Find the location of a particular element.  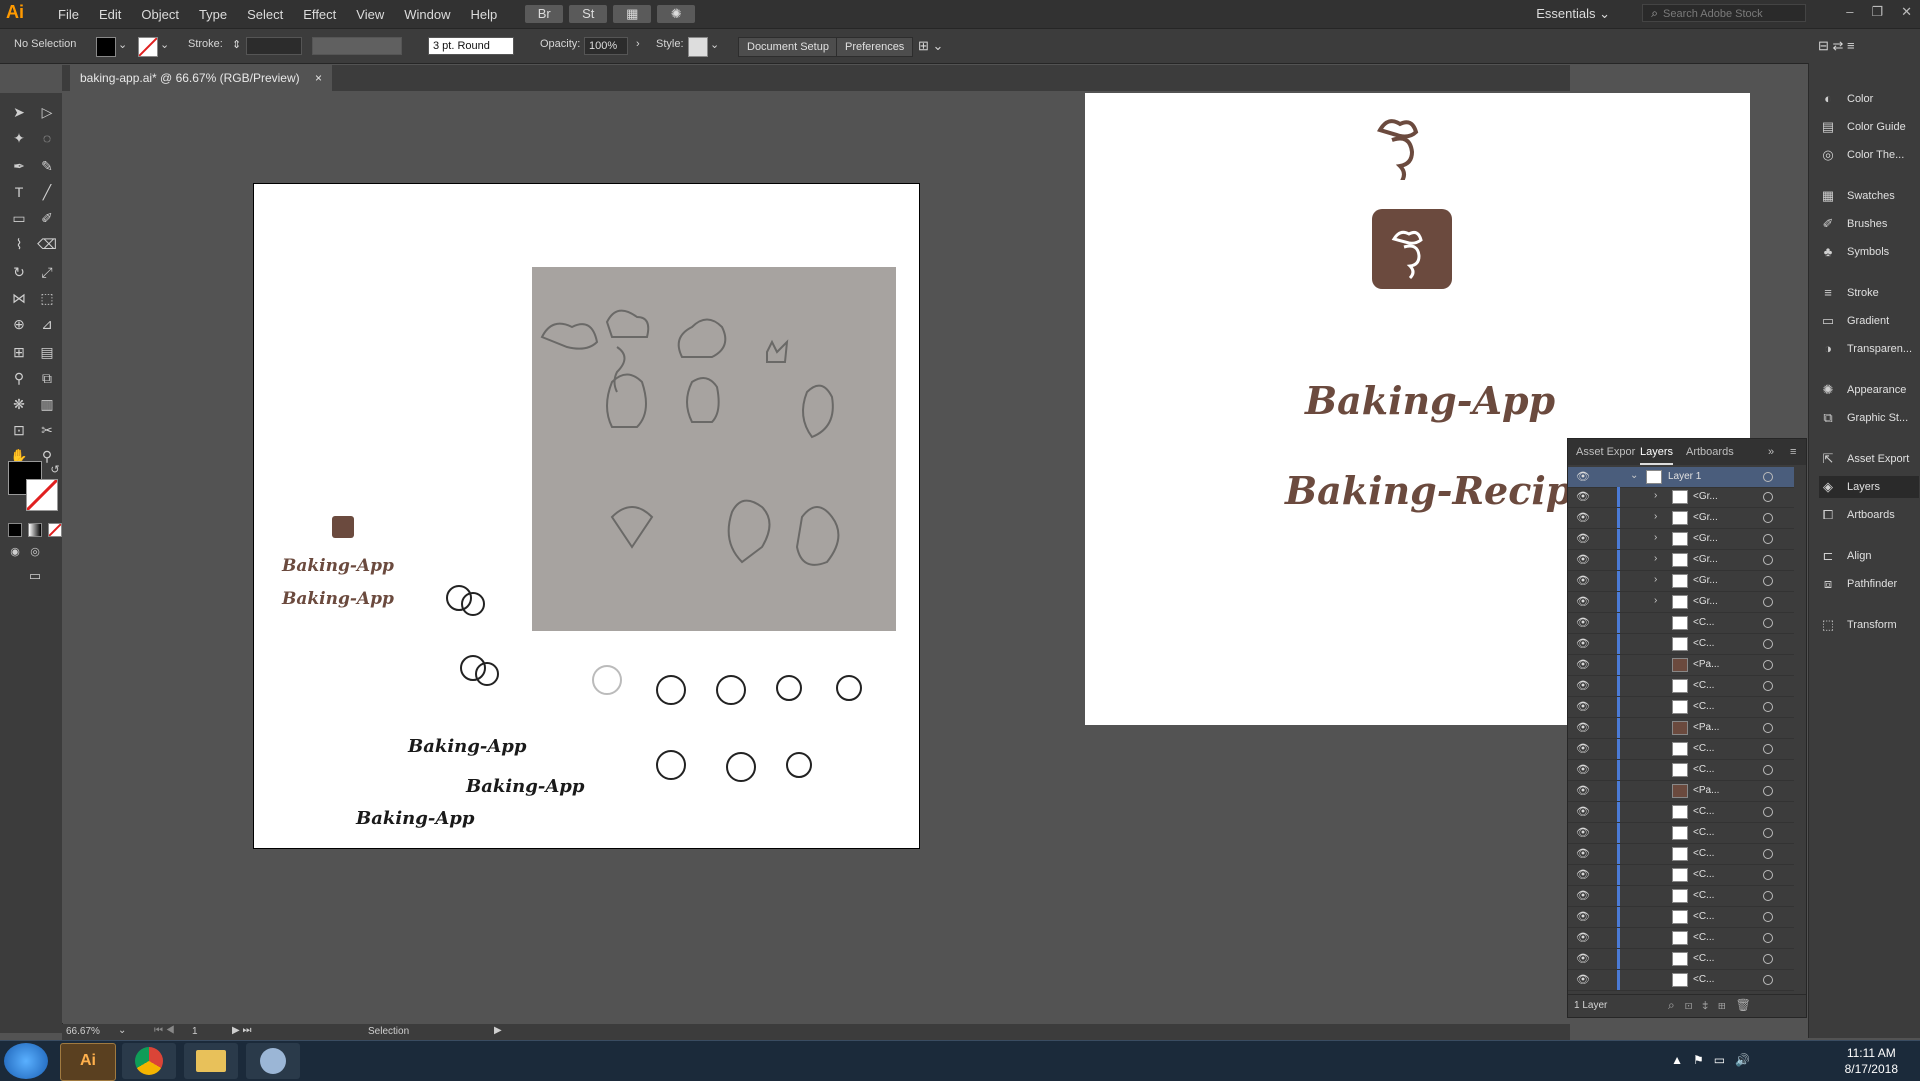

dock-brushes: ✐ Brushes is located at coordinates (1869, 224).